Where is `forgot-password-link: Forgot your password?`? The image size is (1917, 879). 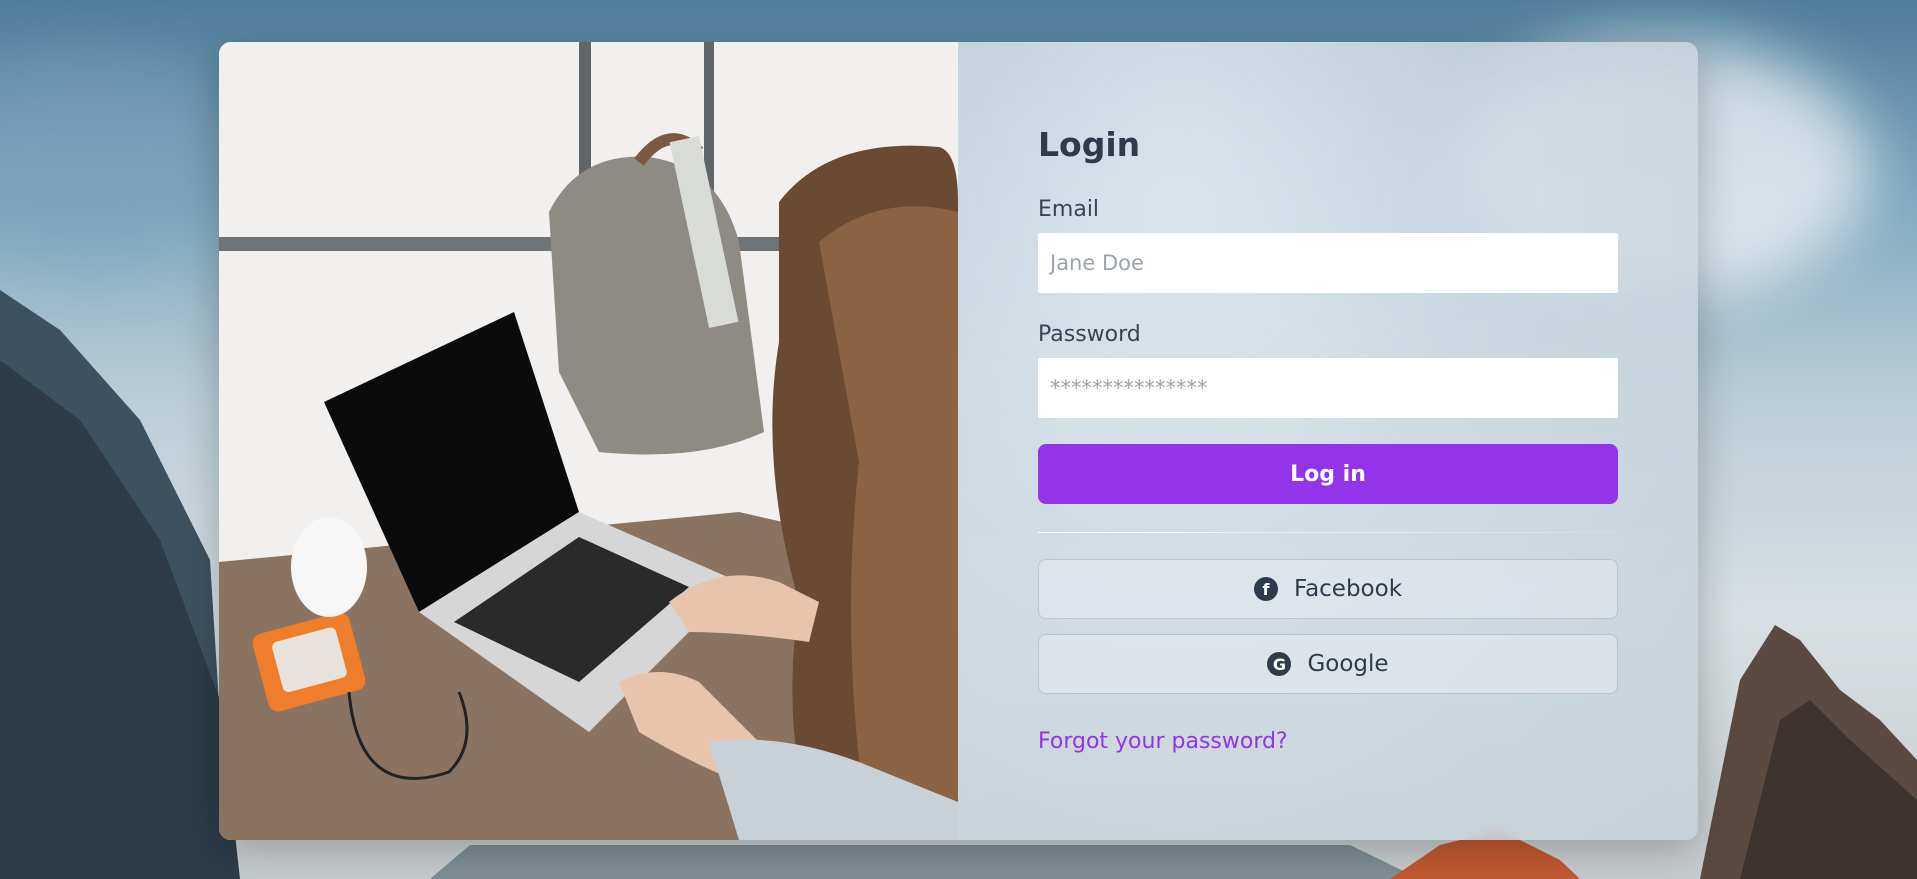 forgot-password-link: Forgot your password? is located at coordinates (1163, 741).